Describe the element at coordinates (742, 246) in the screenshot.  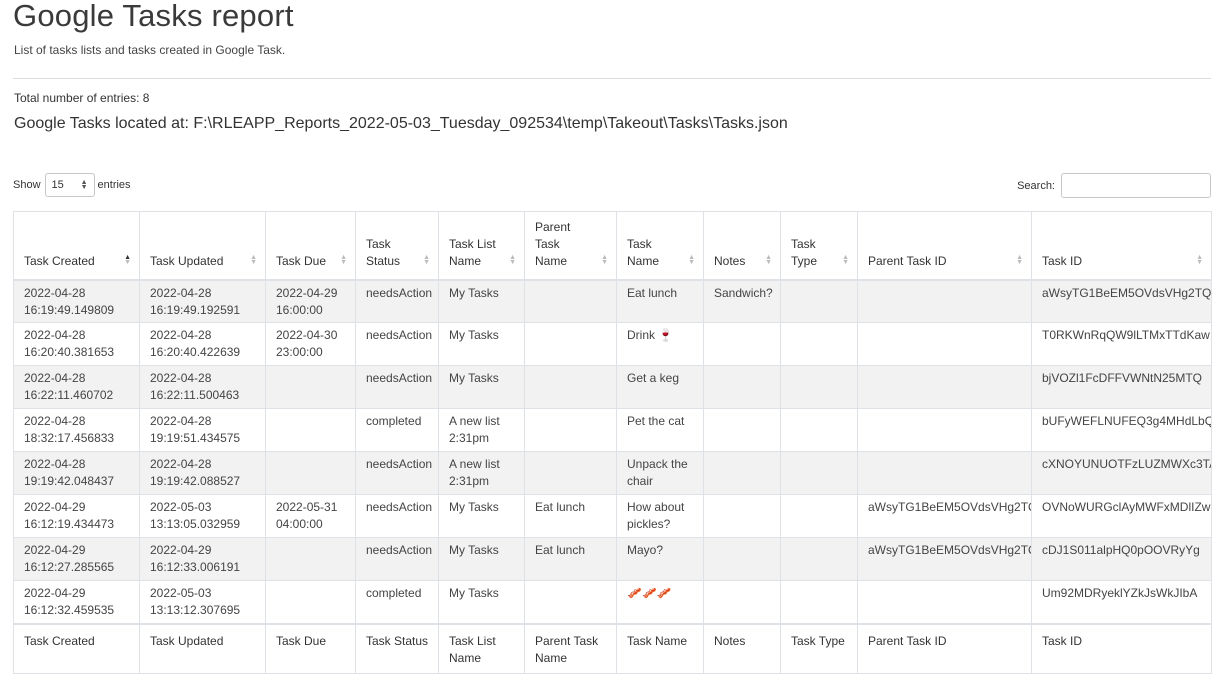
I see `column-header-notes: Notes ▲ ▼` at that location.